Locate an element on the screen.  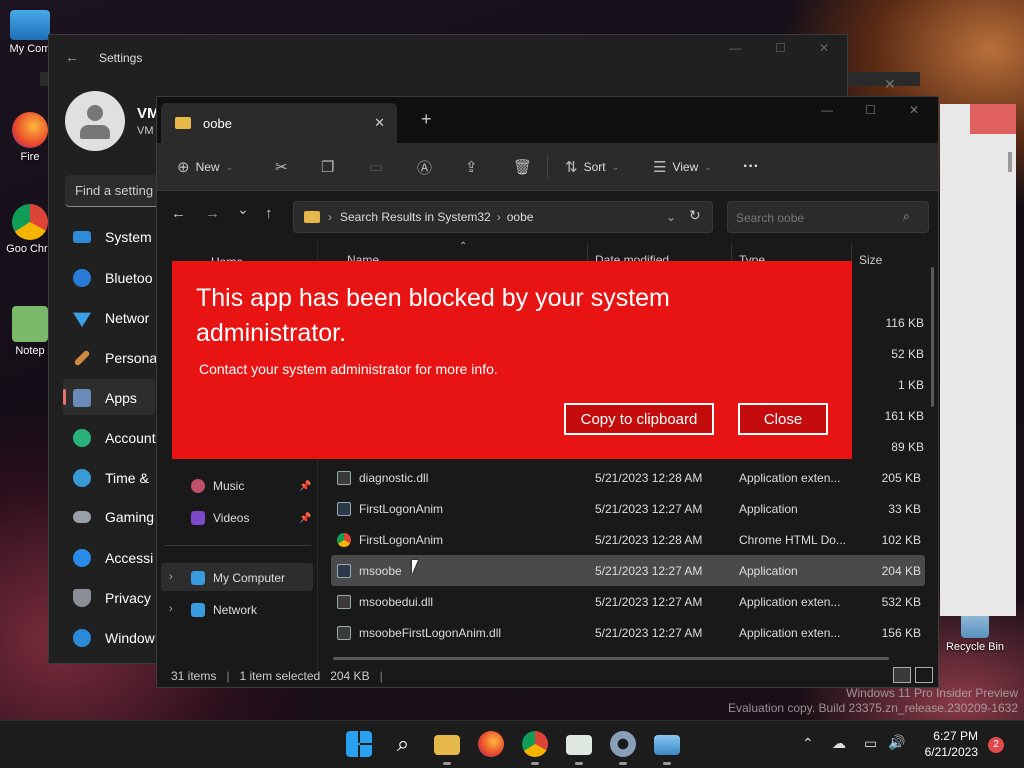
close-tab-icon: ✕ is located at coordinates (379, 123).